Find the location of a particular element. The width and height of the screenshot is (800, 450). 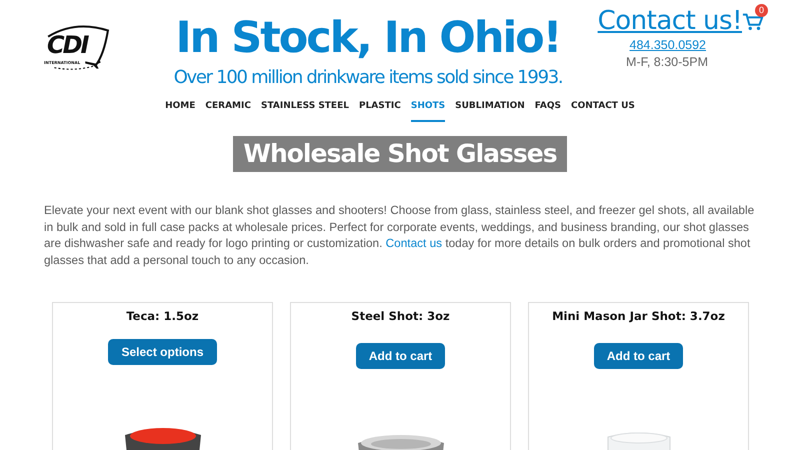

nav-link: CERAMIC is located at coordinates (228, 111).